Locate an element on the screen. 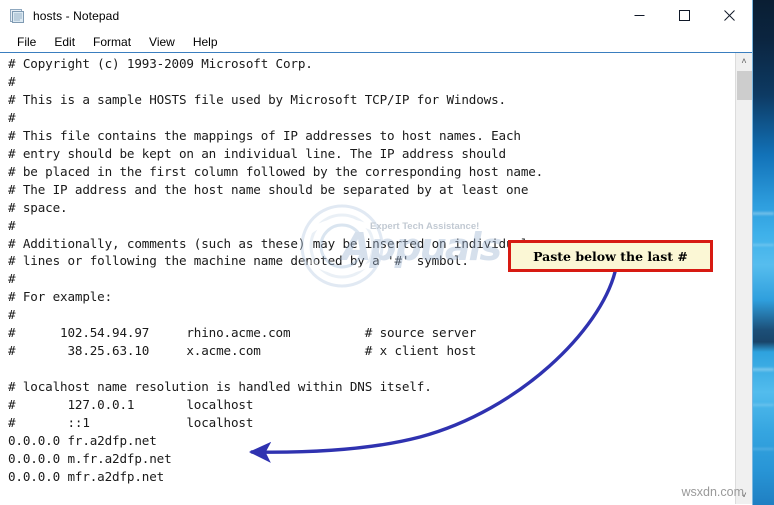 Image resolution: width=774 pixels, height=505 pixels. maximize-button is located at coordinates (684, 15).